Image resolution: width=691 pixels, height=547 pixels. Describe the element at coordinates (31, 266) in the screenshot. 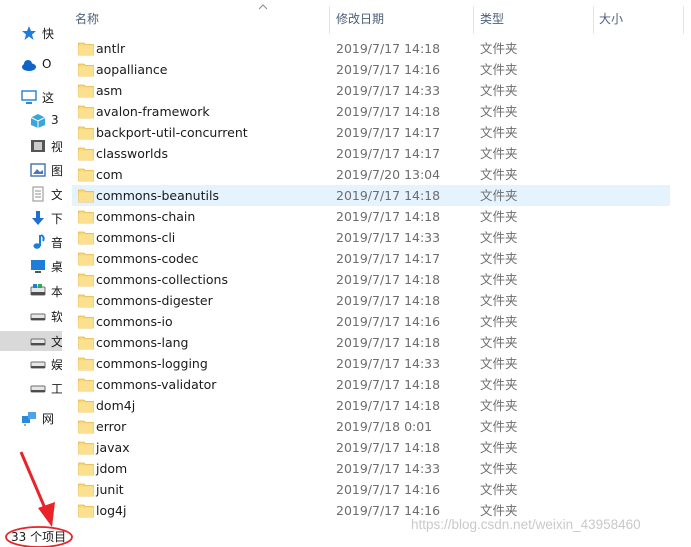

I see `nav-item: 桌` at that location.